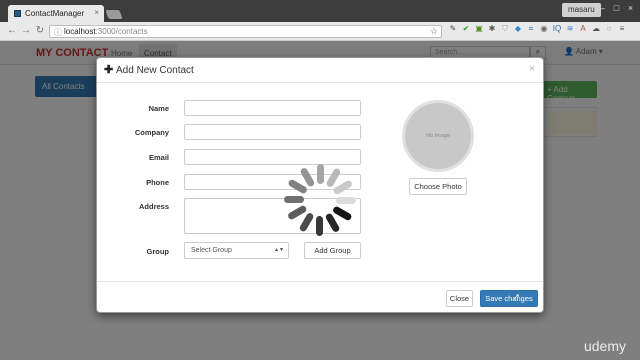  What do you see at coordinates (544, 29) in the screenshot?
I see `camera-icon: ◉` at bounding box center [544, 29].